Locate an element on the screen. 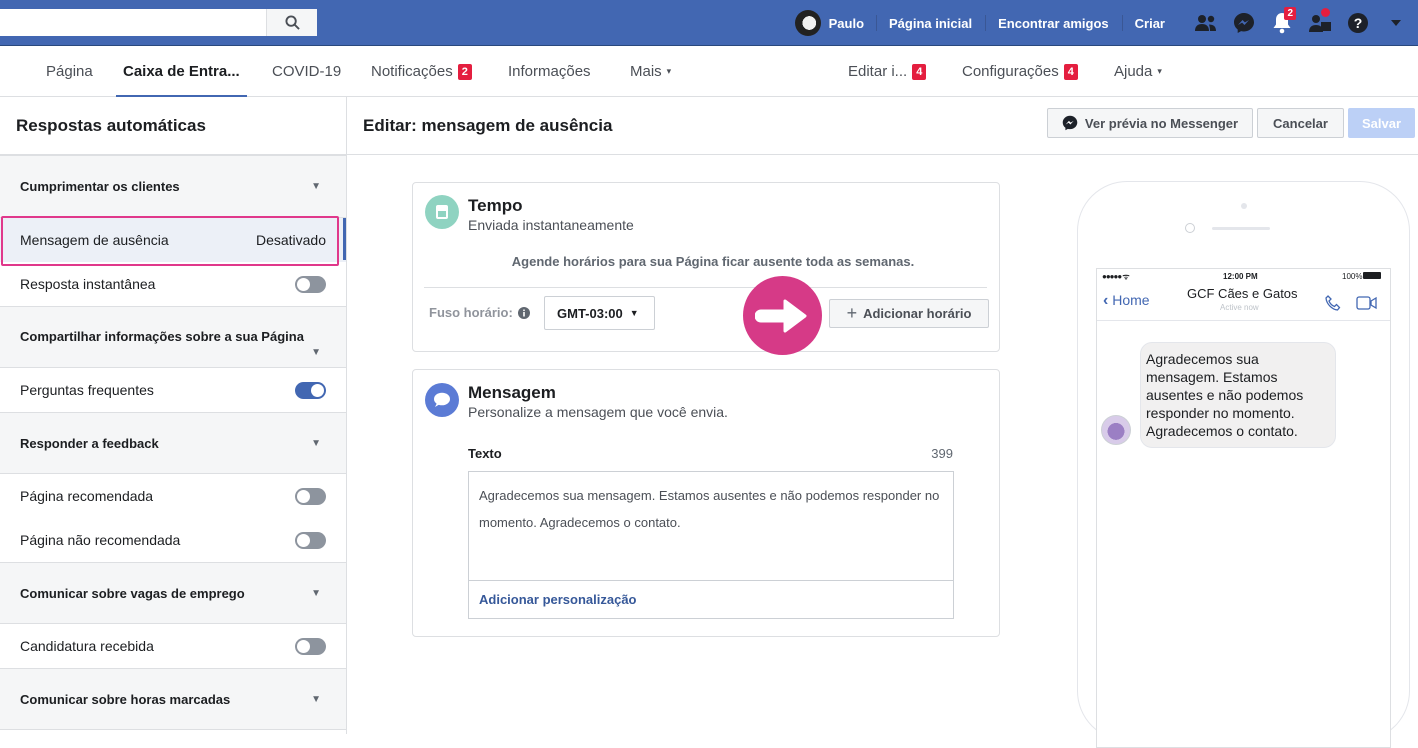 The image size is (1418, 748). section-vagas: Comunicar sobre vagas de emprego ▼ is located at coordinates (173, 593).